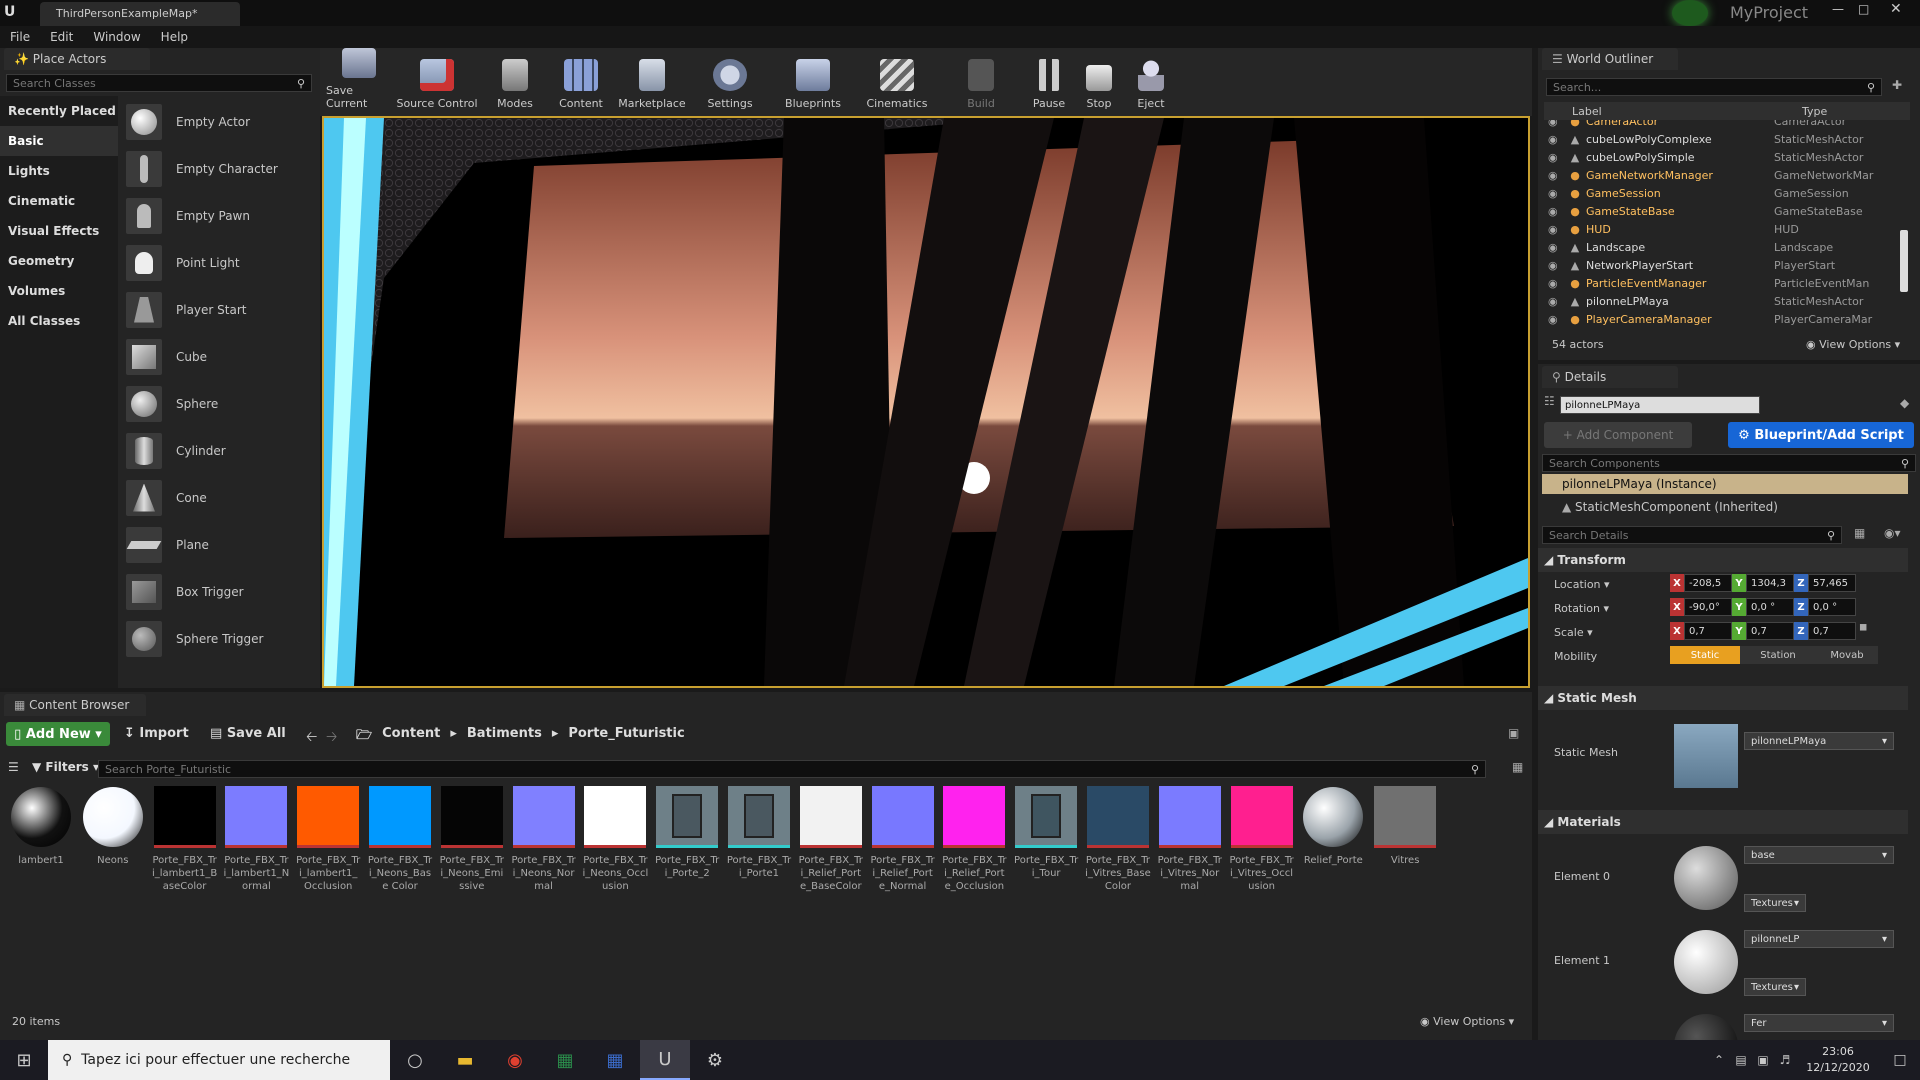 This screenshot has height=1080, width=1920. Describe the element at coordinates (1832, 607) in the screenshot. I see `rotation-z-input: 0,0 °` at that location.